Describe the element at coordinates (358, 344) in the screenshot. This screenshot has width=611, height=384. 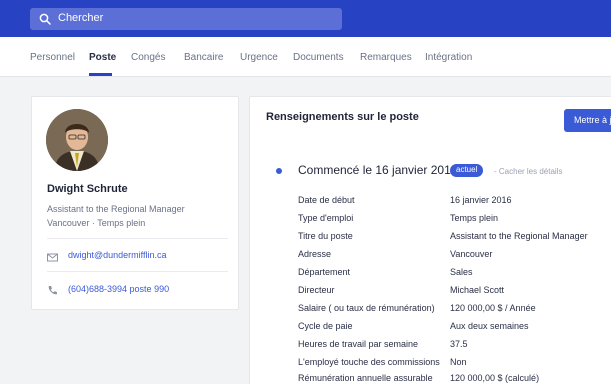
I see `detail-label: Heures de travail par semaine` at that location.